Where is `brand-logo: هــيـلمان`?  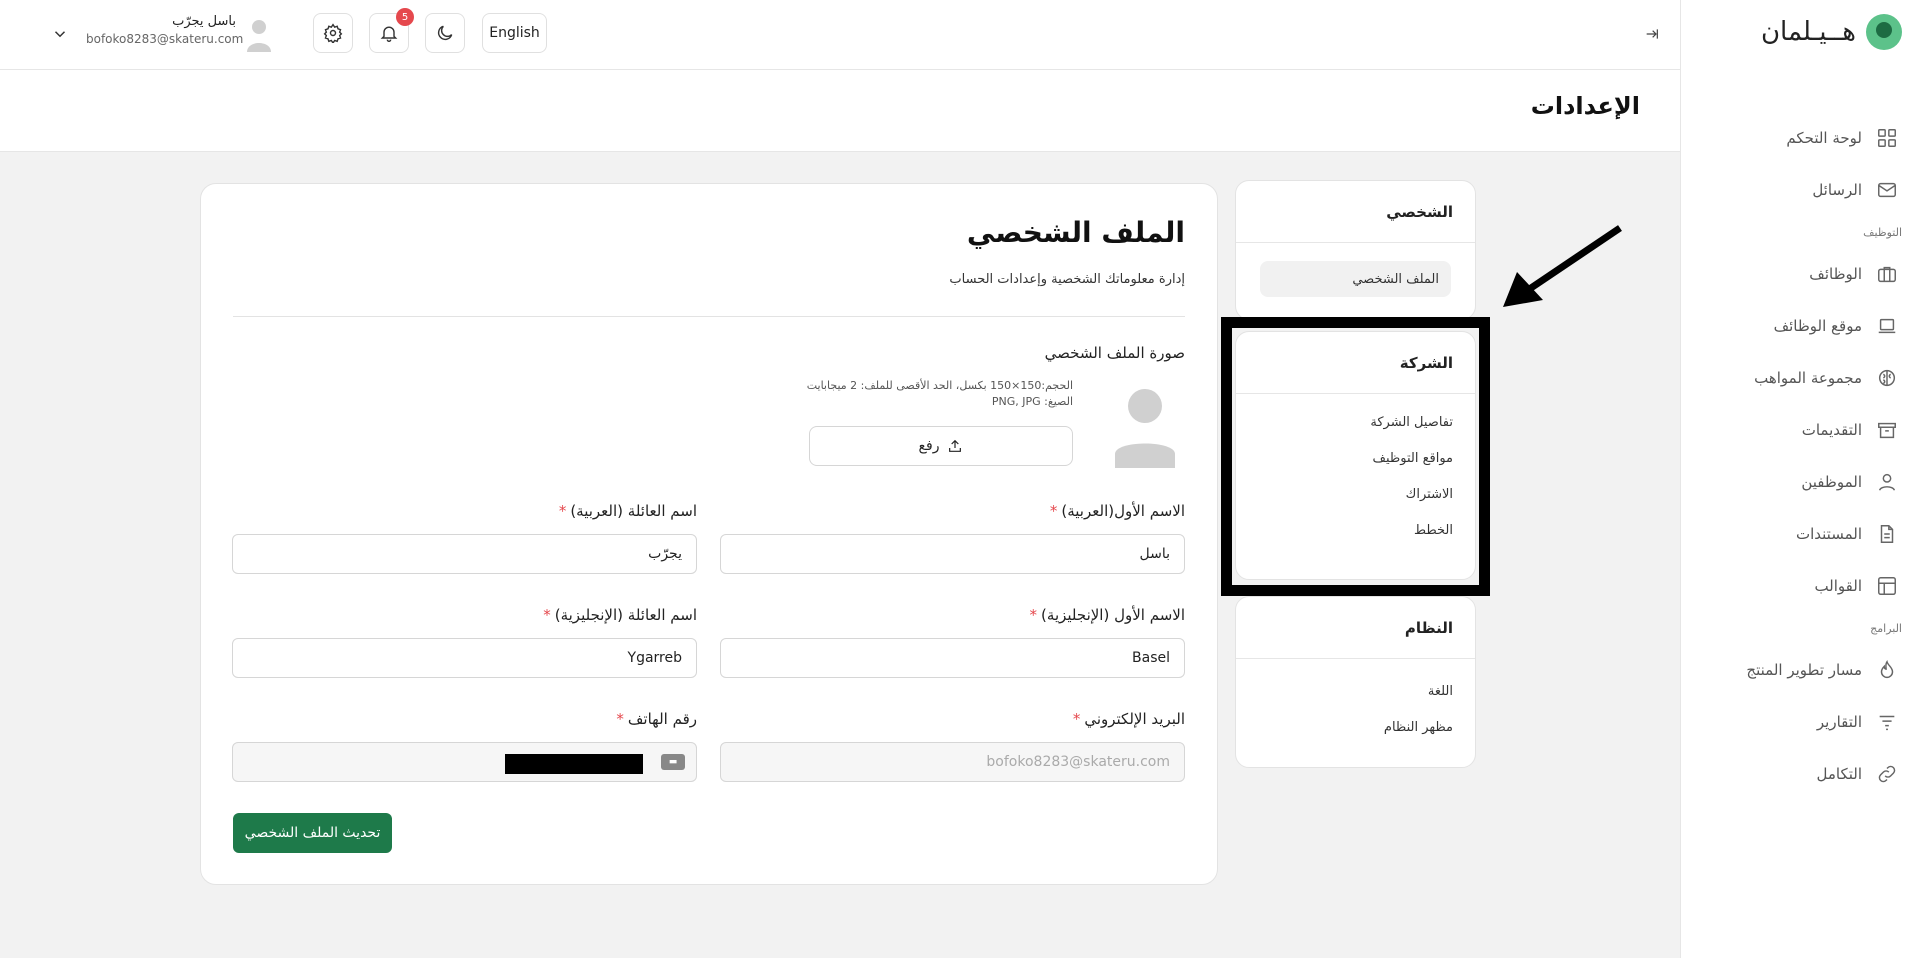 brand-logo: هــيـلمان is located at coordinates (1831, 32).